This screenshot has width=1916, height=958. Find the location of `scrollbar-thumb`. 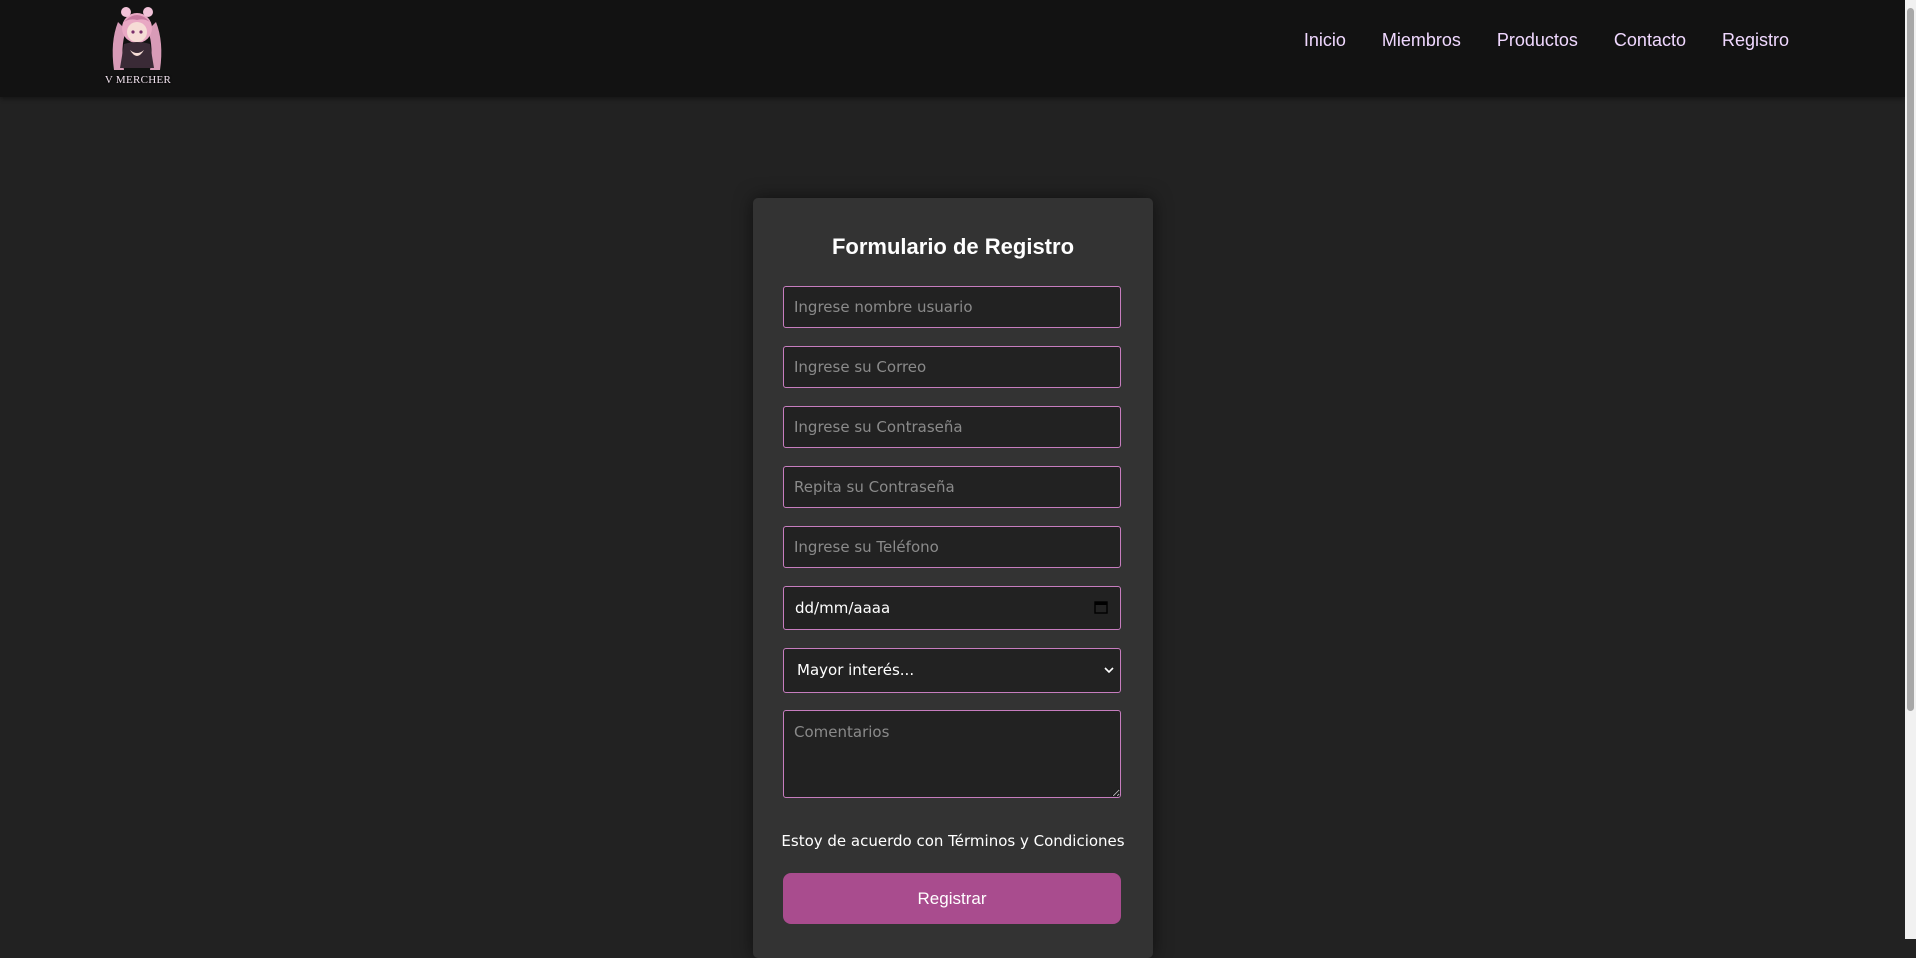

scrollbar-thumb is located at coordinates (1910, 359).